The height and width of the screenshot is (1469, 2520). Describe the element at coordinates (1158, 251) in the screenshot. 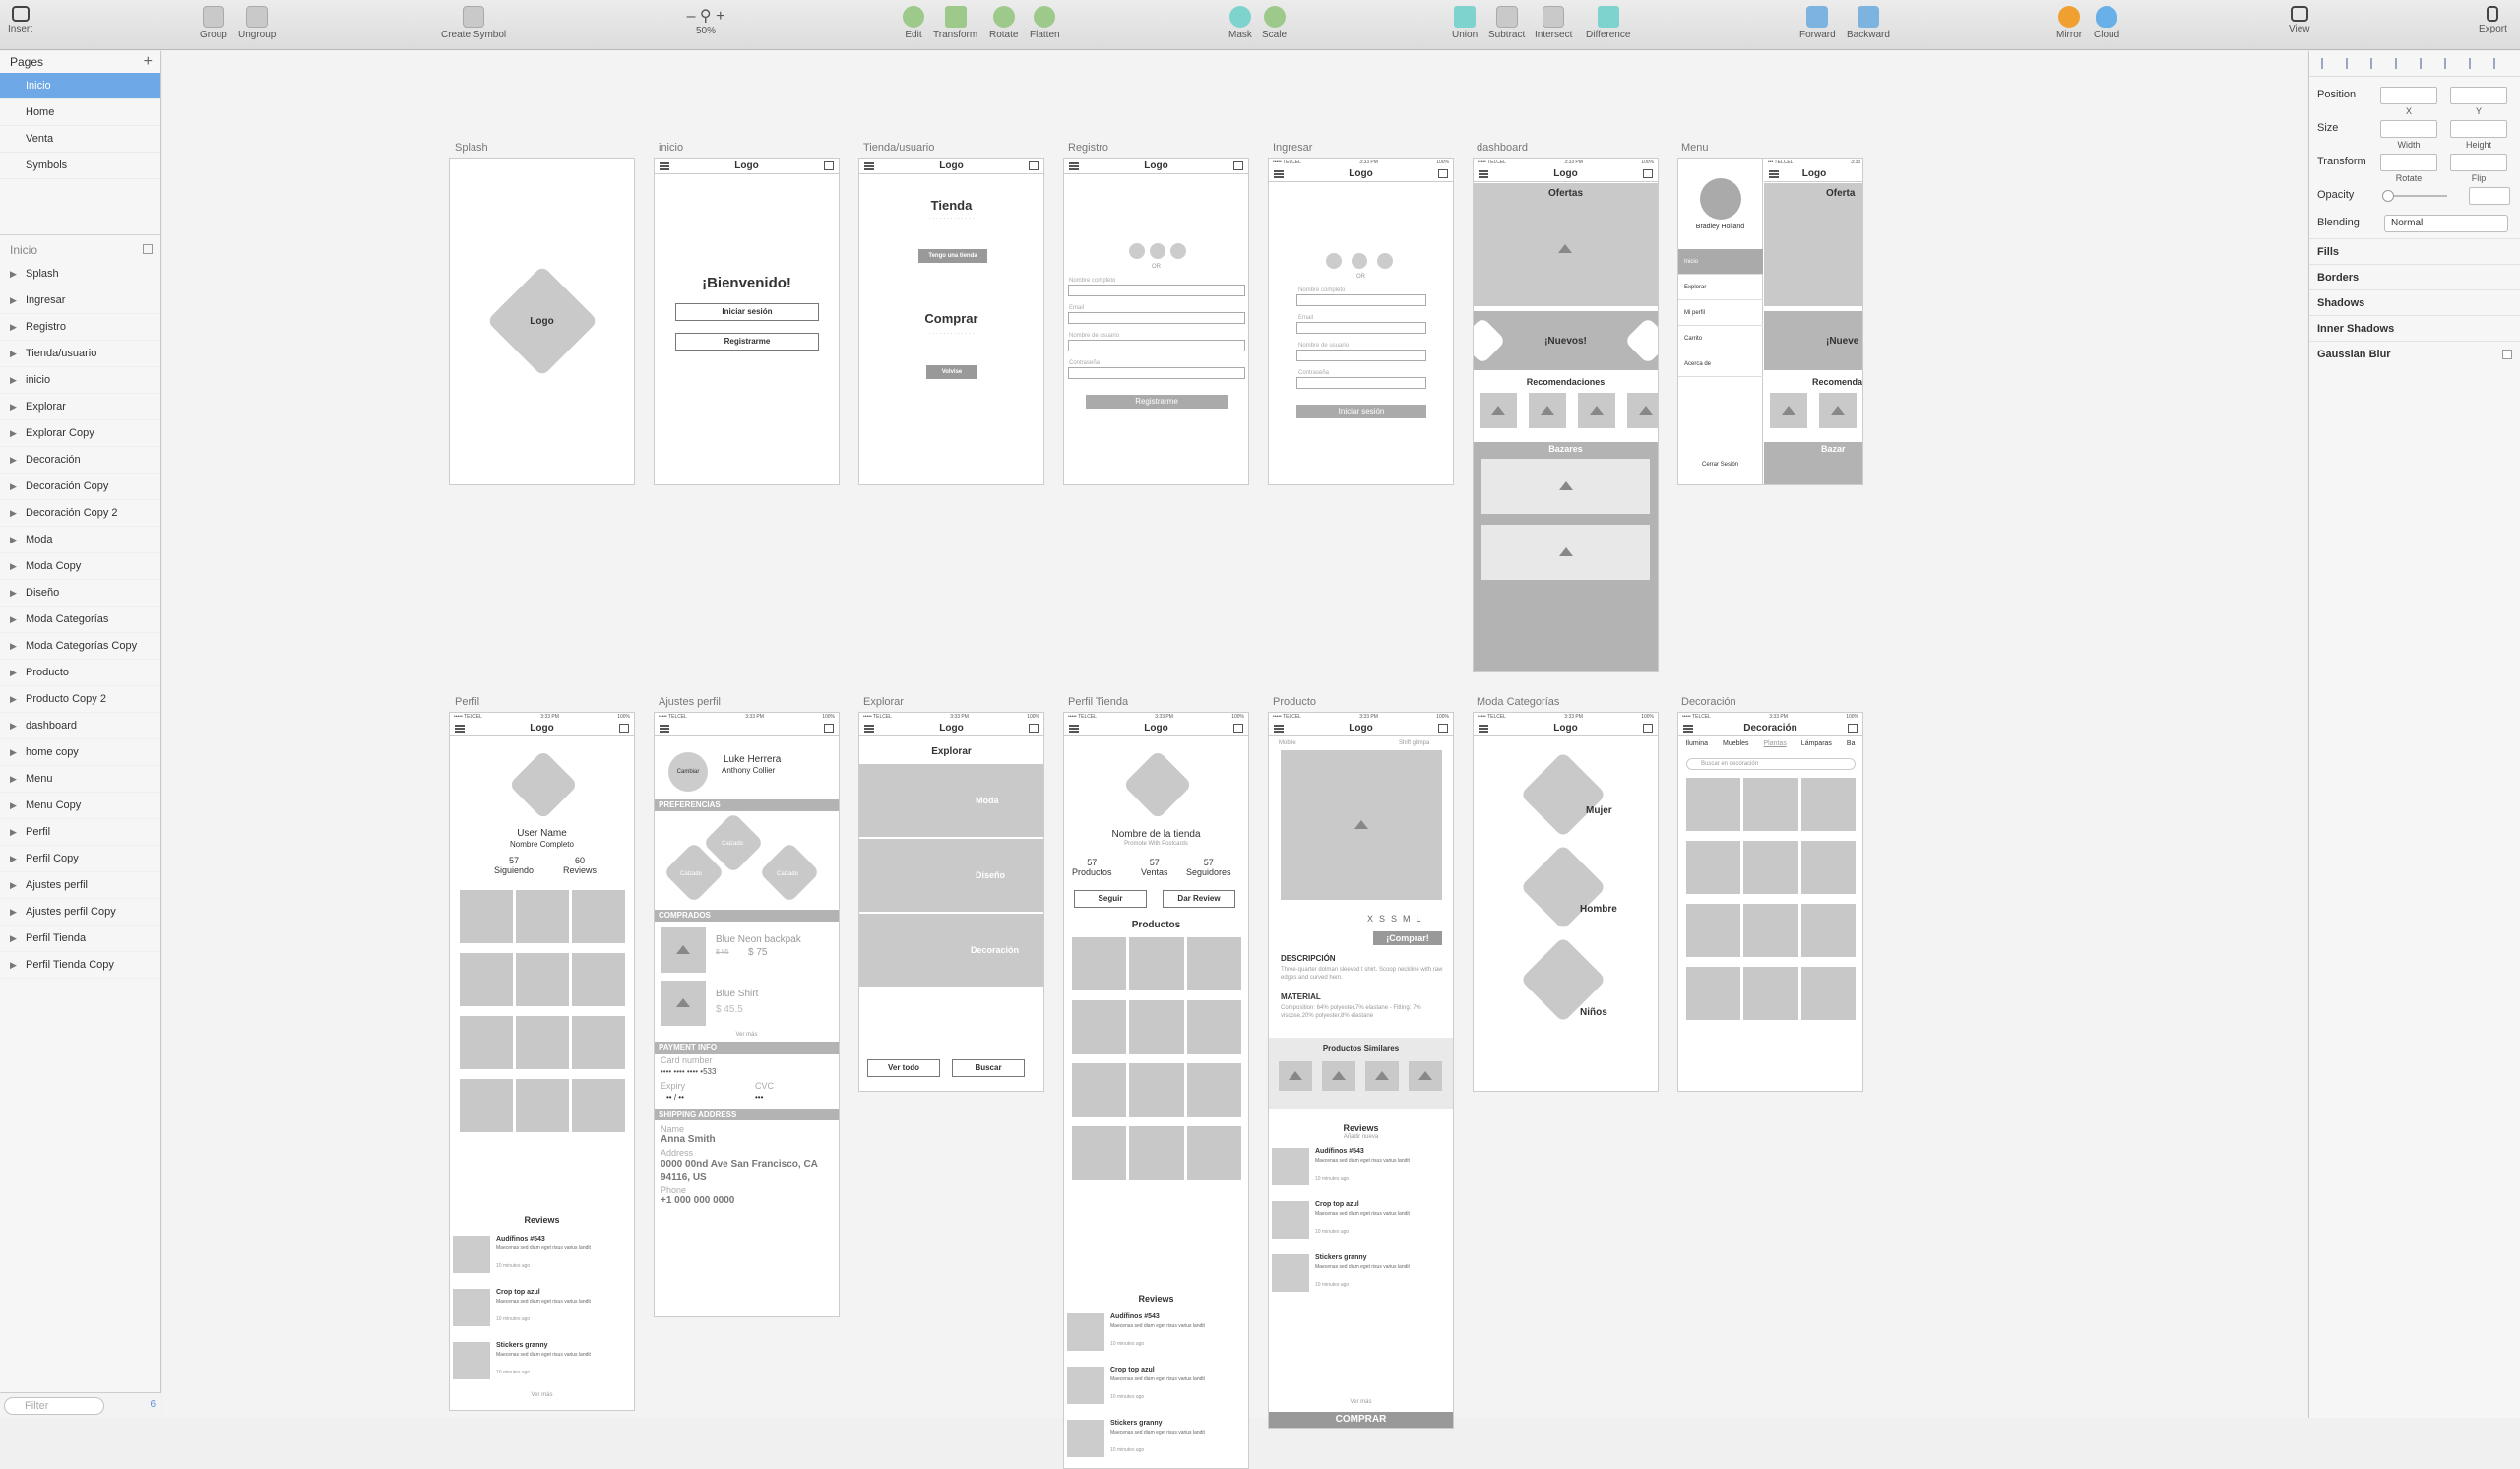

I see `twitter-icon` at that location.